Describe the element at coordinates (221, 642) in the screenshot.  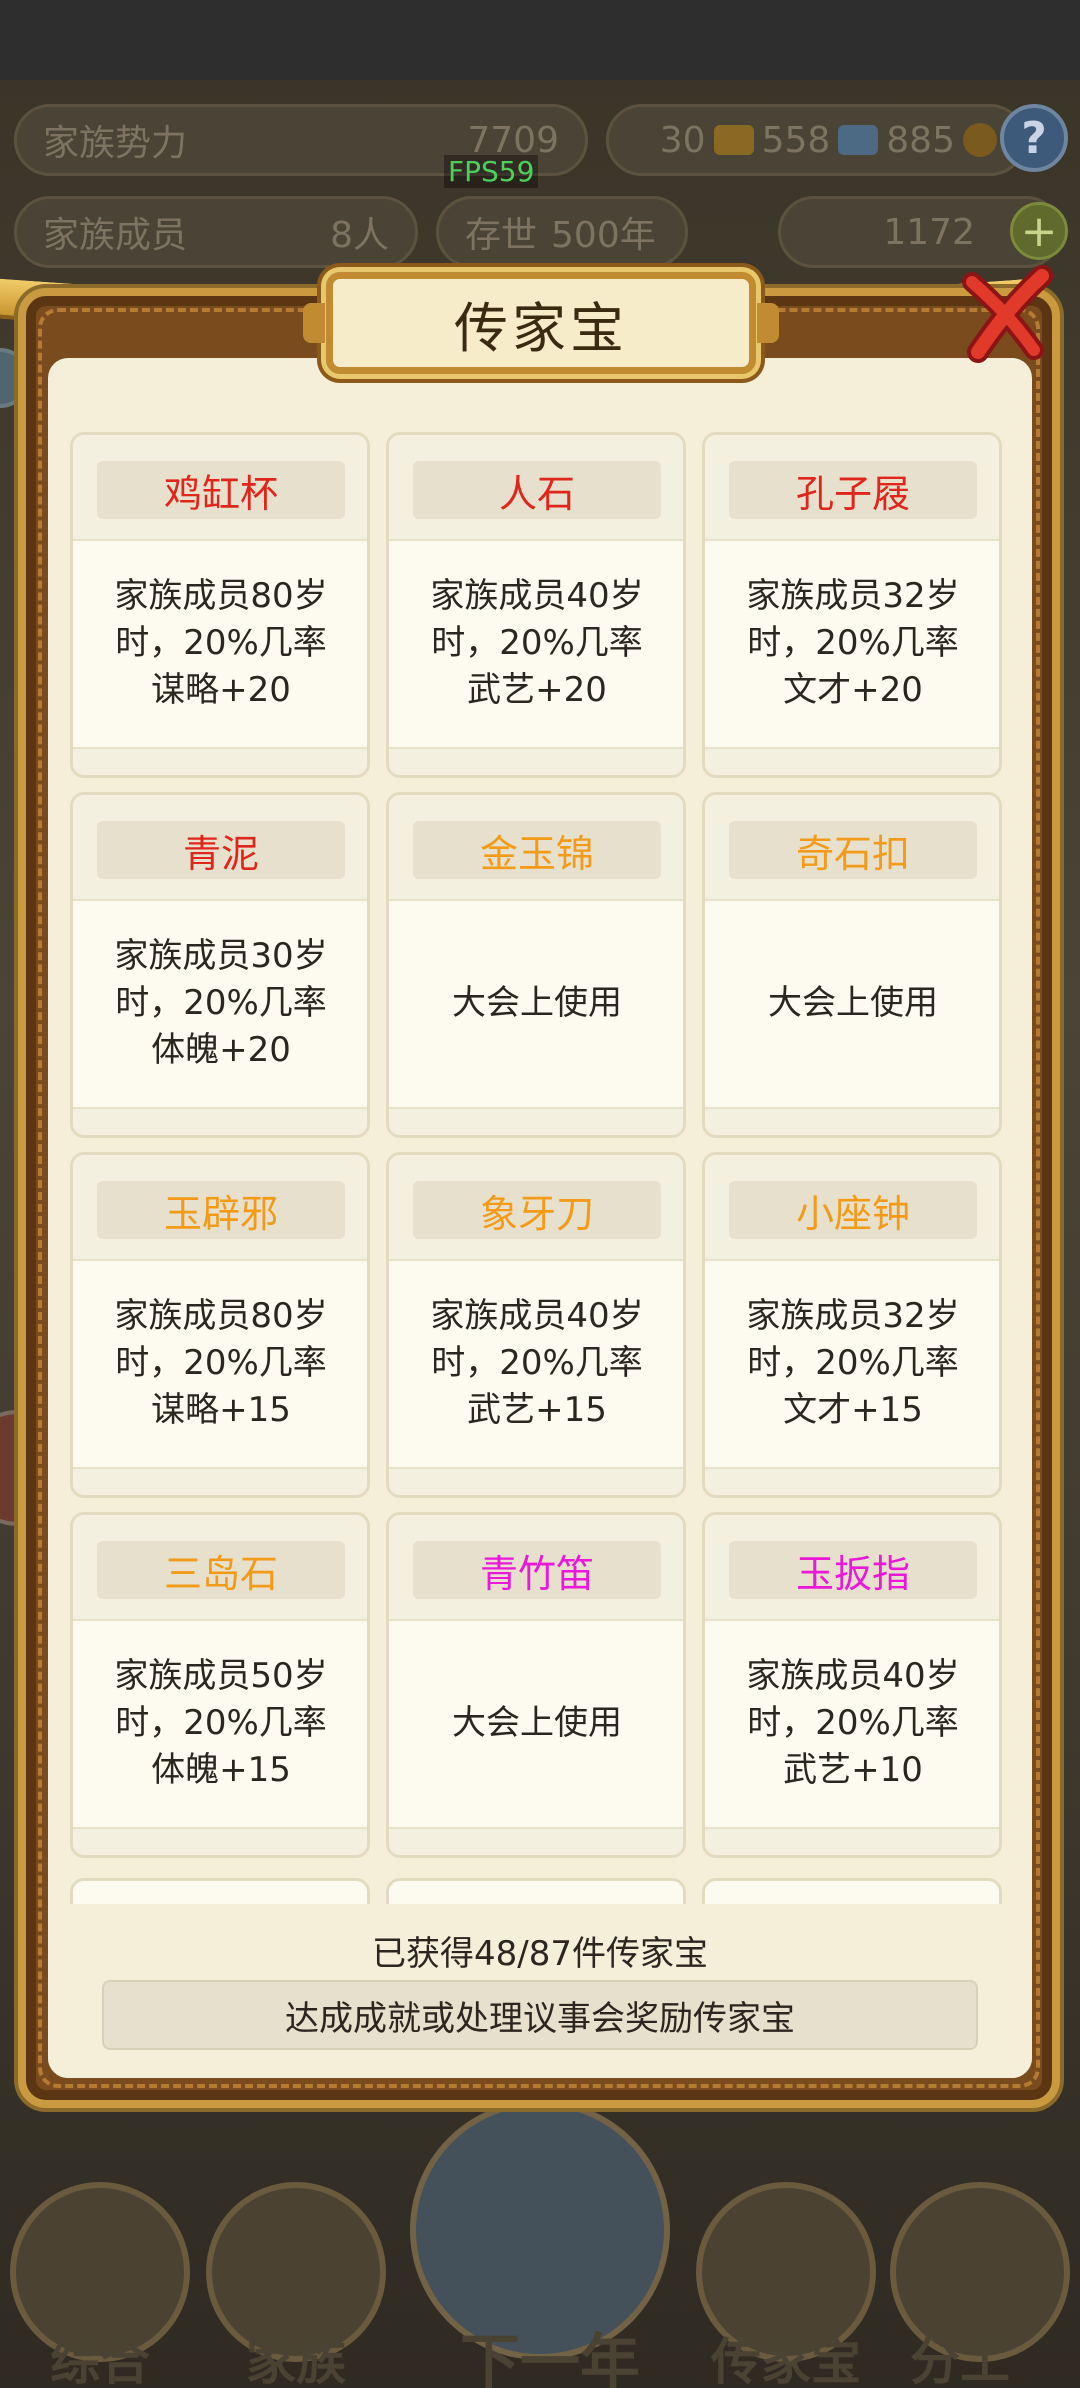
I see `heirloom-description: 家族成员80岁 时，20%几率 谋略+20` at that location.